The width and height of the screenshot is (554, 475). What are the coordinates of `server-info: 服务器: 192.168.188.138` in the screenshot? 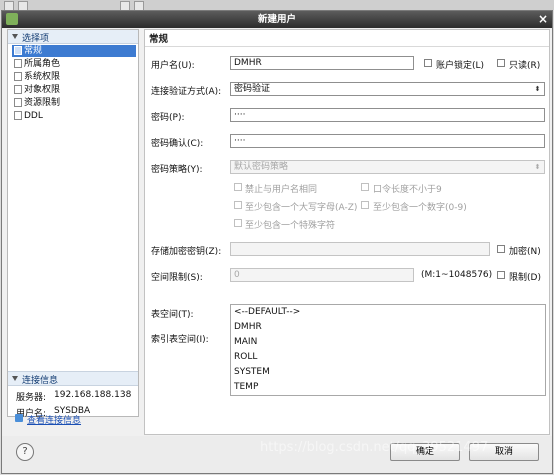 It's located at (73, 396).